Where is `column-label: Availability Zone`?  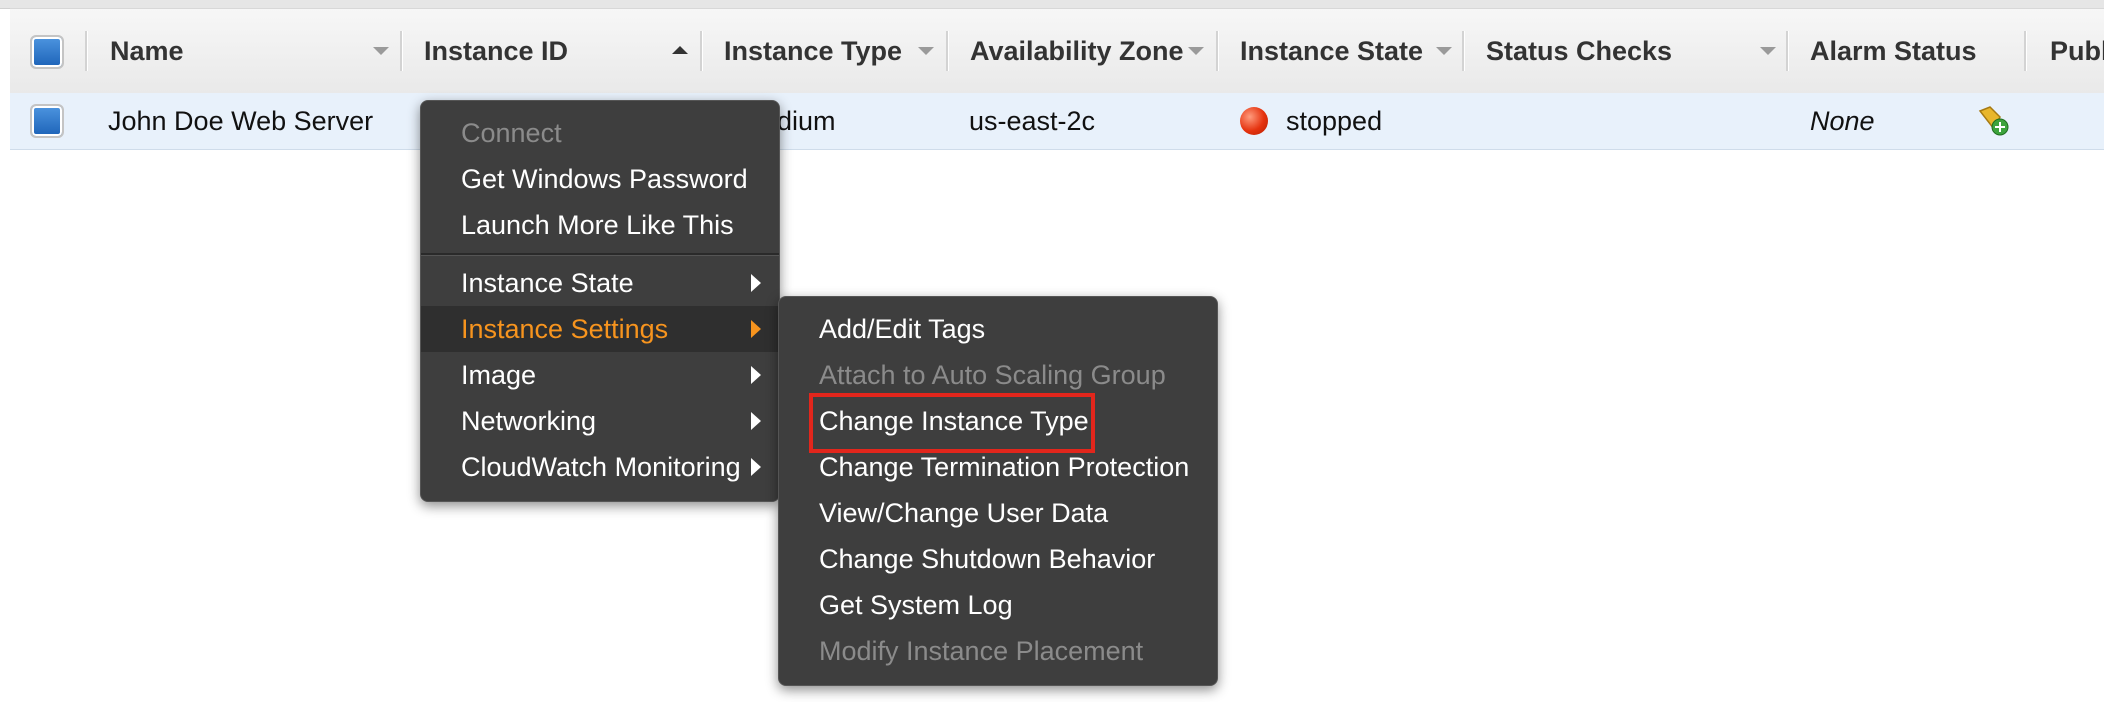
column-label: Availability Zone is located at coordinates (1077, 50).